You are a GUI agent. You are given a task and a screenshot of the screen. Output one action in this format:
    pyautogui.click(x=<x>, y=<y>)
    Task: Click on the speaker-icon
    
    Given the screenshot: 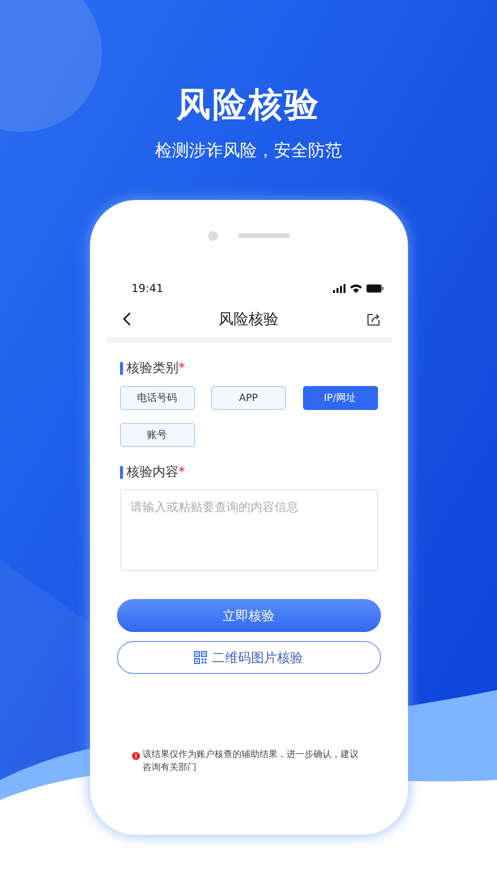 What is the action you would take?
    pyautogui.click(x=264, y=235)
    